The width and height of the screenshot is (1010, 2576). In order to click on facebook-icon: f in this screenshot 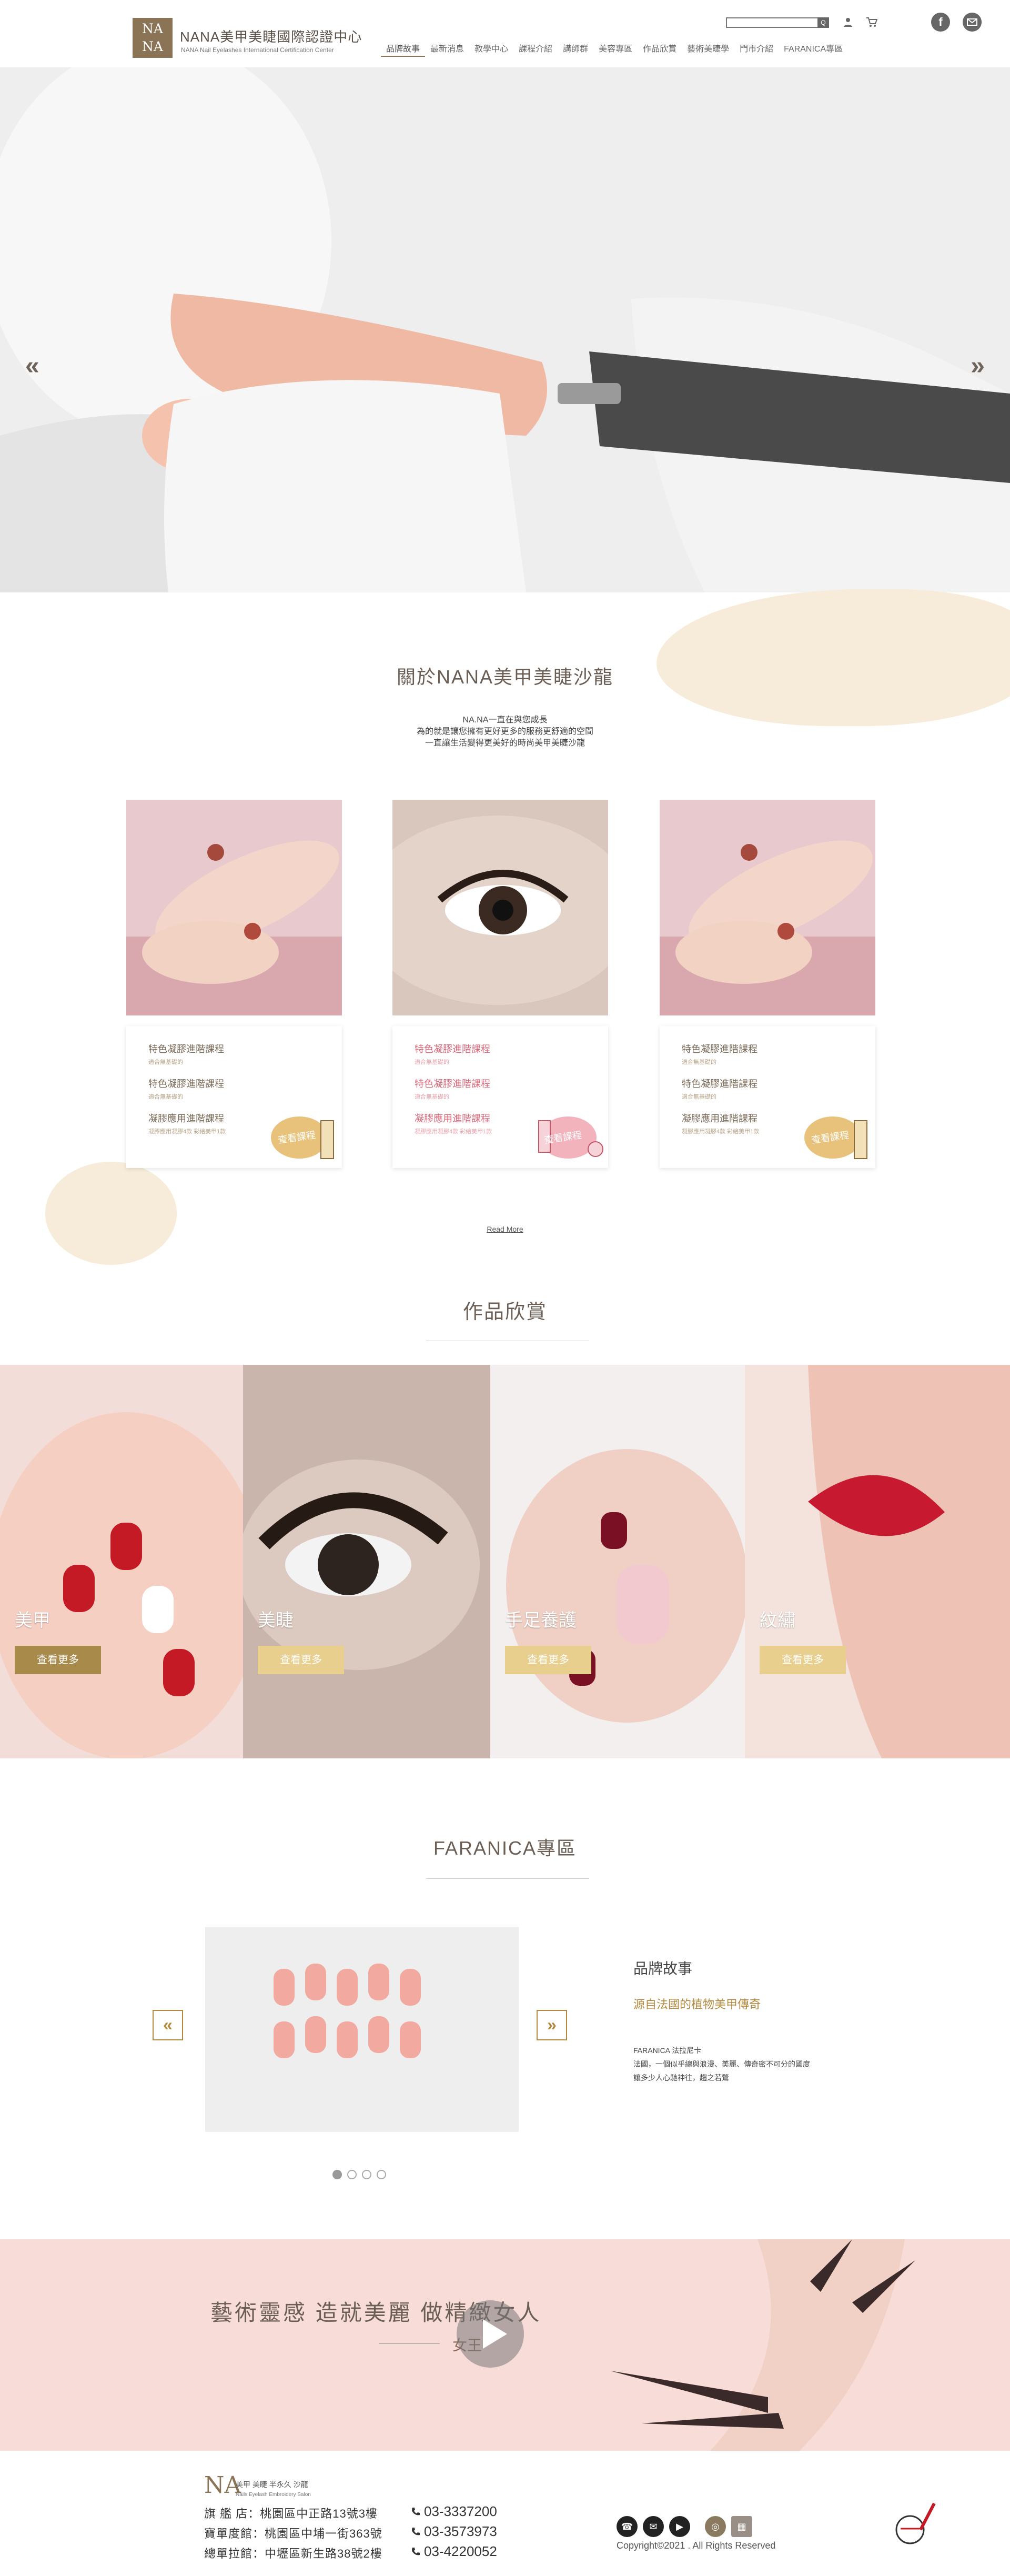, I will do `click(940, 22)`.